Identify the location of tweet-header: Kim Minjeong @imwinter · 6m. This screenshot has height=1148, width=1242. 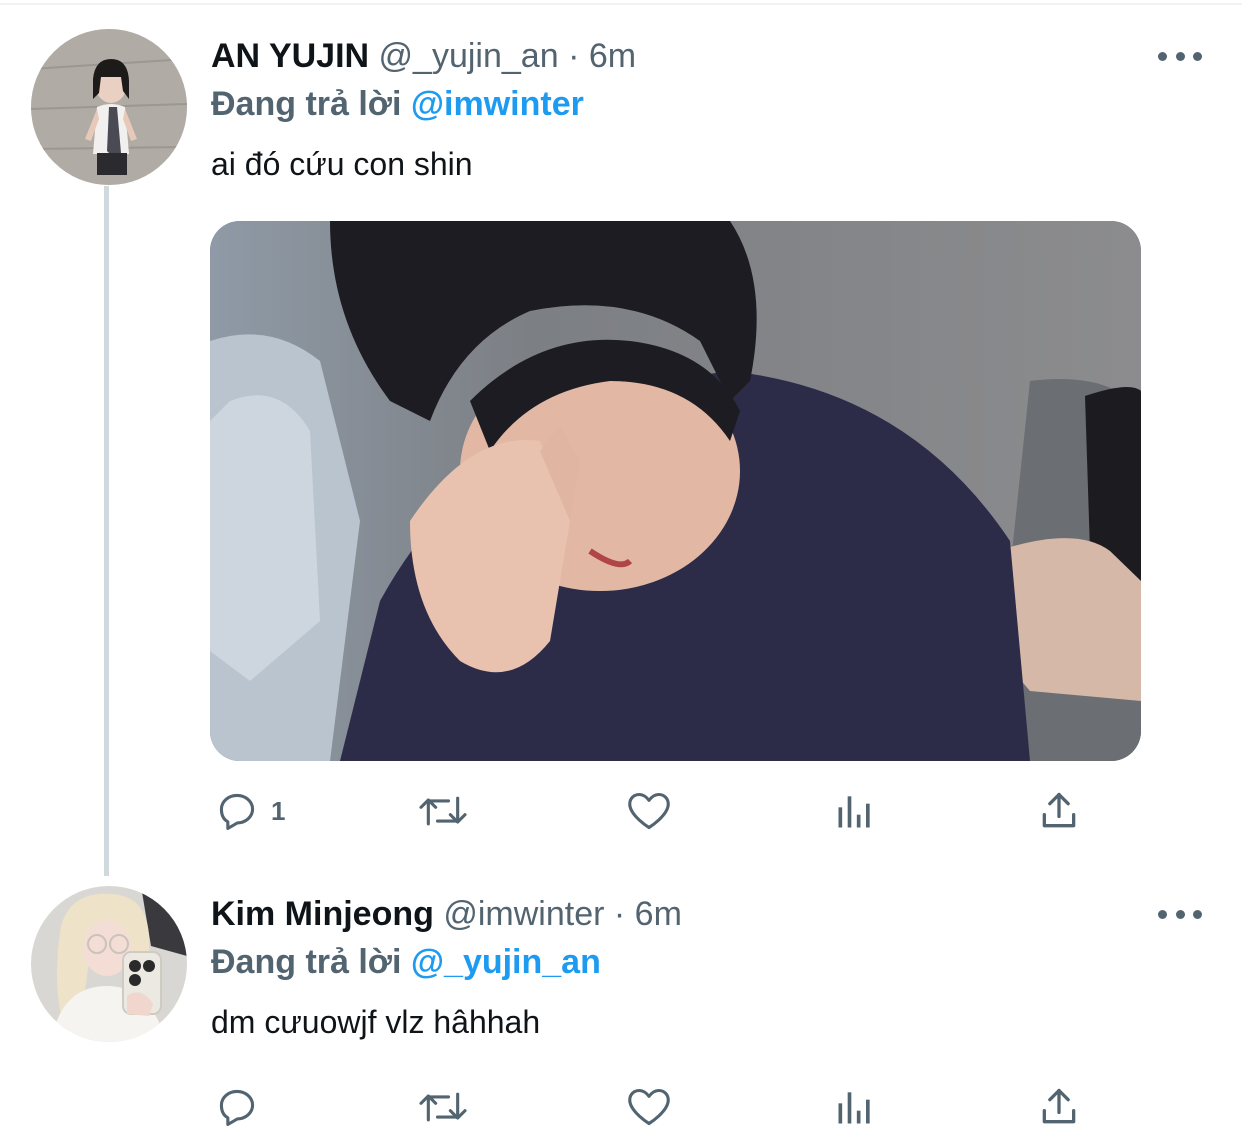
(446, 914).